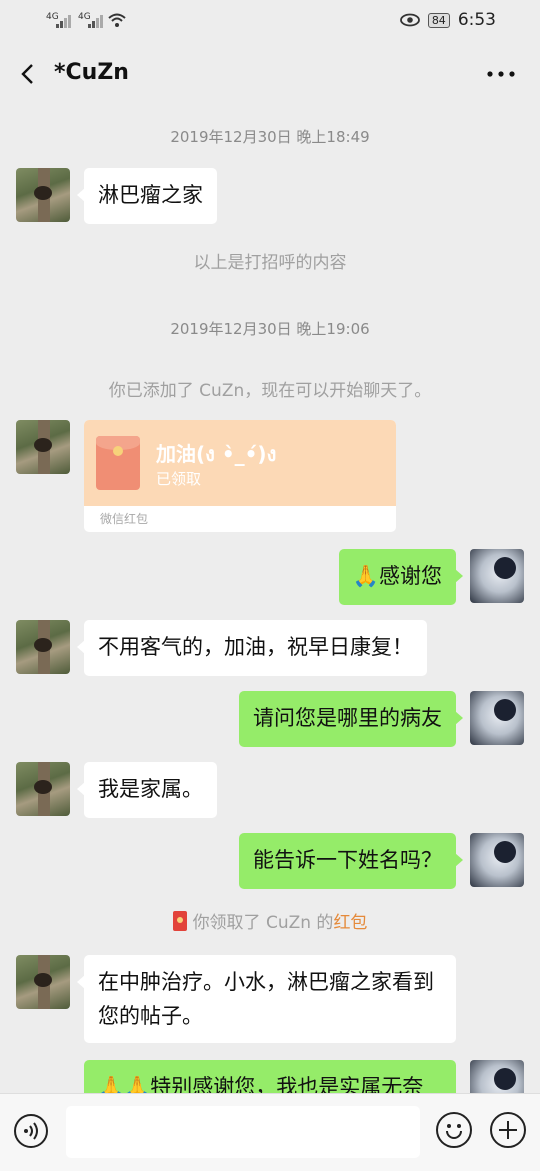 This screenshot has width=540, height=1171. I want to click on red-packet-status: 已领取, so click(179, 479).